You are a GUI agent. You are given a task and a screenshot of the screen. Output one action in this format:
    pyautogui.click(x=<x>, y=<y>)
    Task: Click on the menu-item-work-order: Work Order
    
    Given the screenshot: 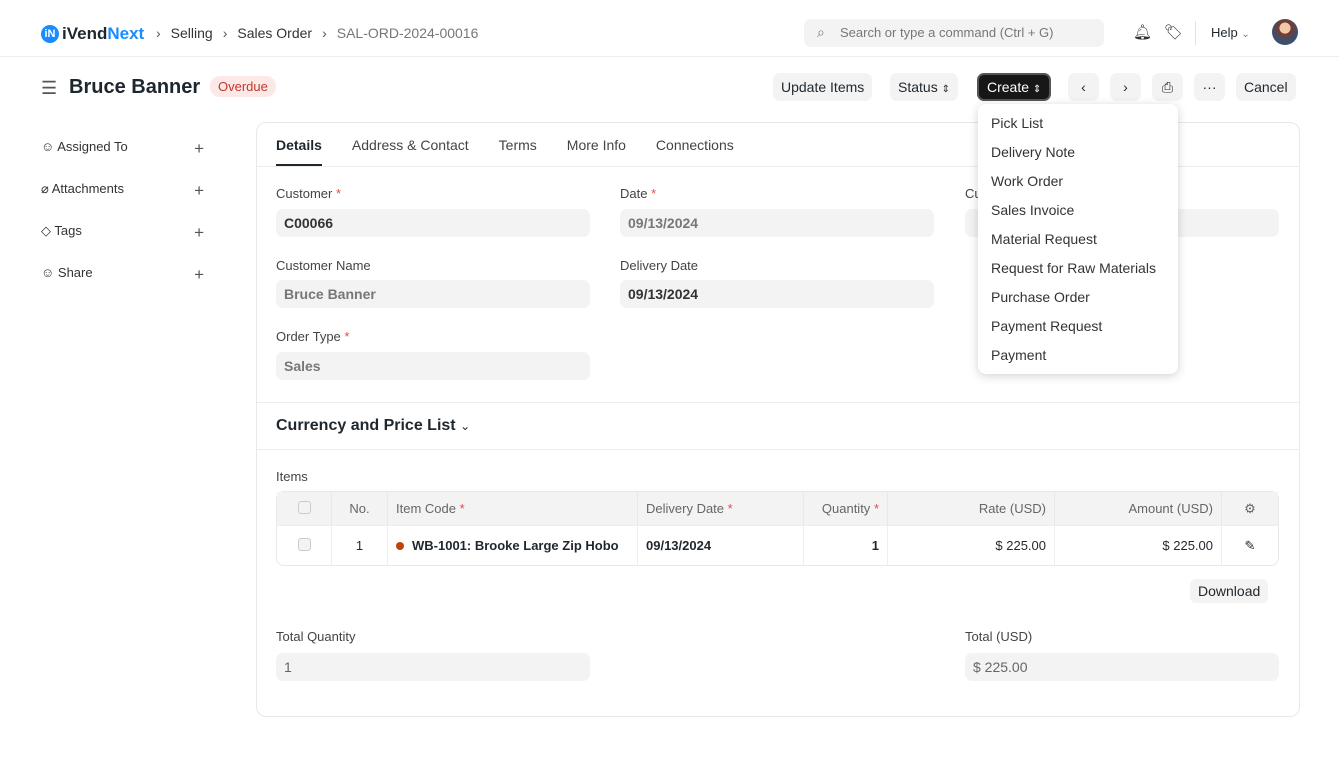 What is the action you would take?
    pyautogui.click(x=1078, y=181)
    